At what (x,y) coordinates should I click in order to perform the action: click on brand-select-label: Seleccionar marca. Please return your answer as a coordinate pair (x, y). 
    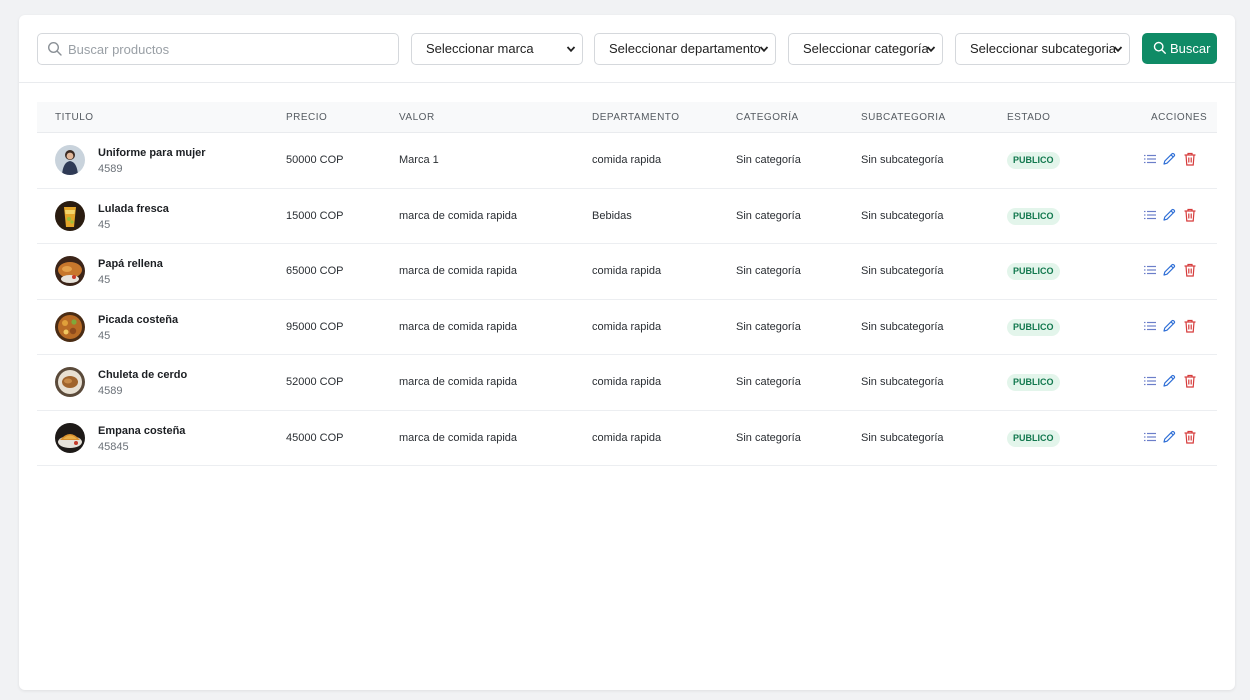
    Looking at the image, I should click on (480, 48).